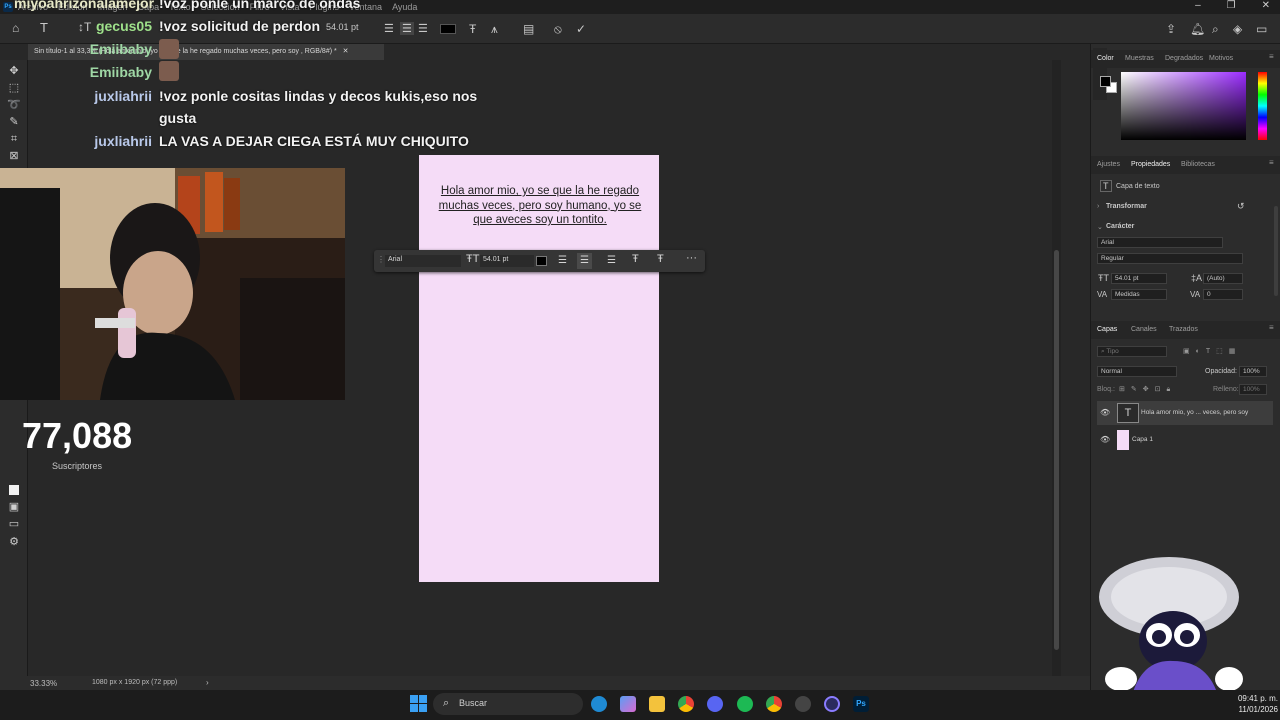  I want to click on leading-field: (Auto), so click(1223, 278).